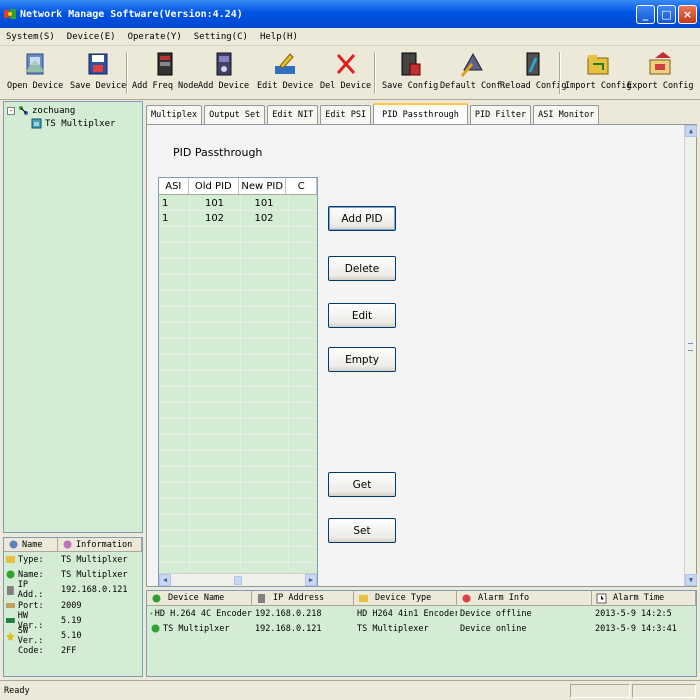  I want to click on column-new-pid: New PID, so click(263, 186).